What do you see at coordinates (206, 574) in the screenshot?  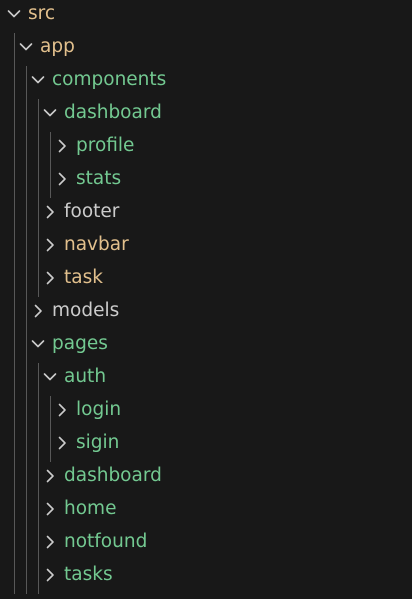 I see `tree-item-tasks: tasks` at bounding box center [206, 574].